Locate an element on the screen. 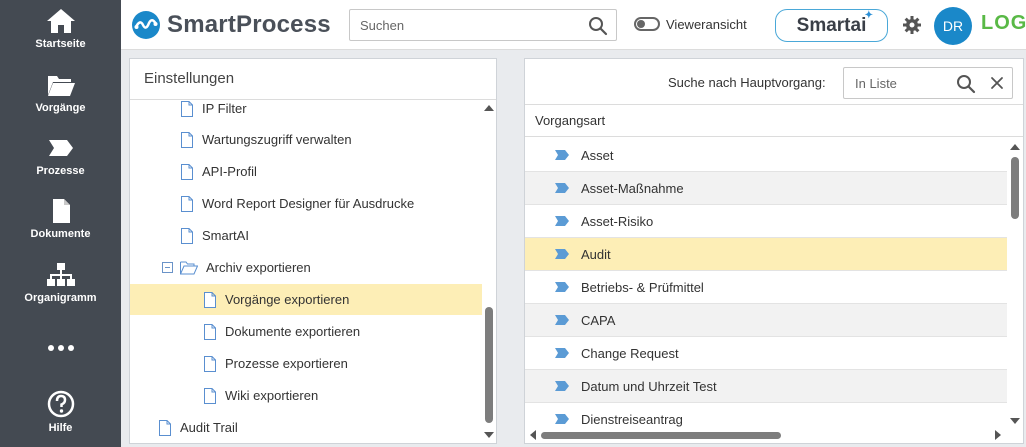  logo: SmartProcess is located at coordinates (231, 25).